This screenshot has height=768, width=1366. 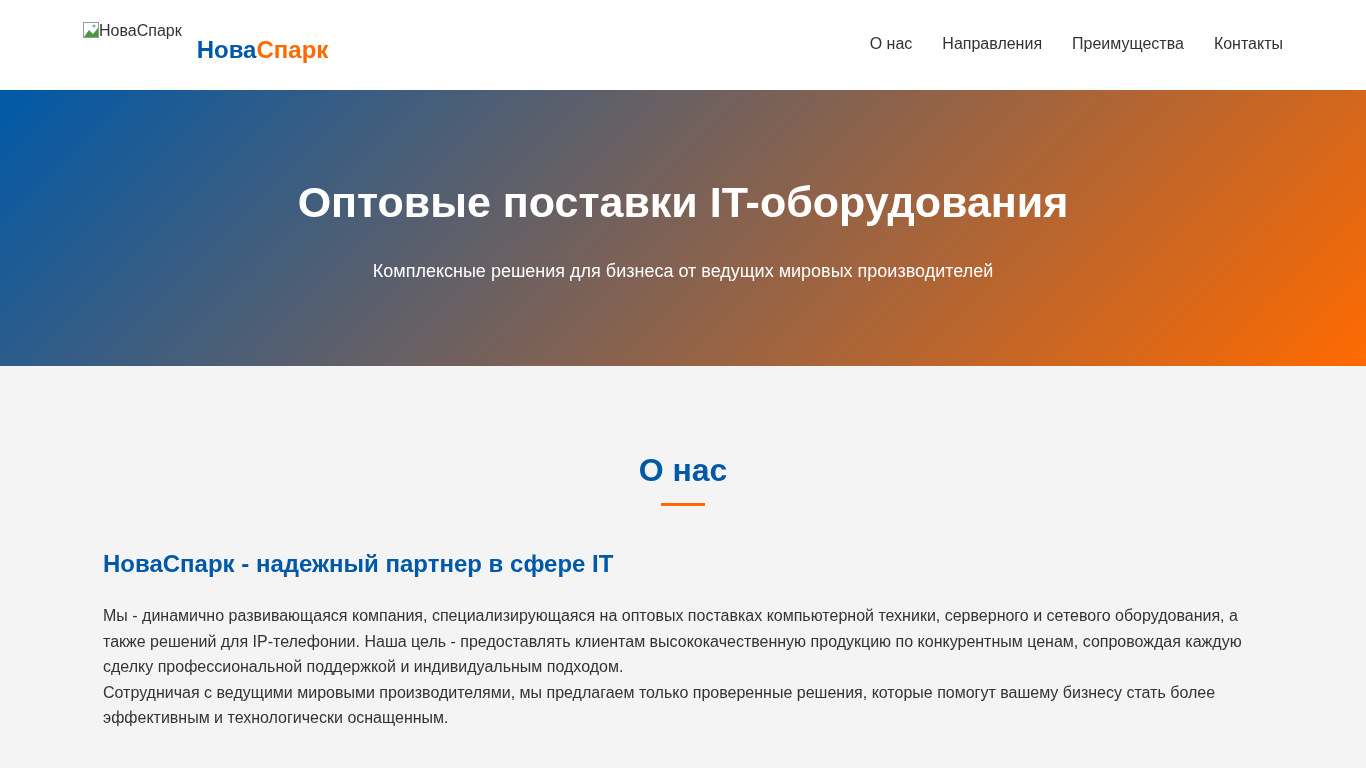 What do you see at coordinates (1248, 44) in the screenshot?
I see `nav-link: Контакты` at bounding box center [1248, 44].